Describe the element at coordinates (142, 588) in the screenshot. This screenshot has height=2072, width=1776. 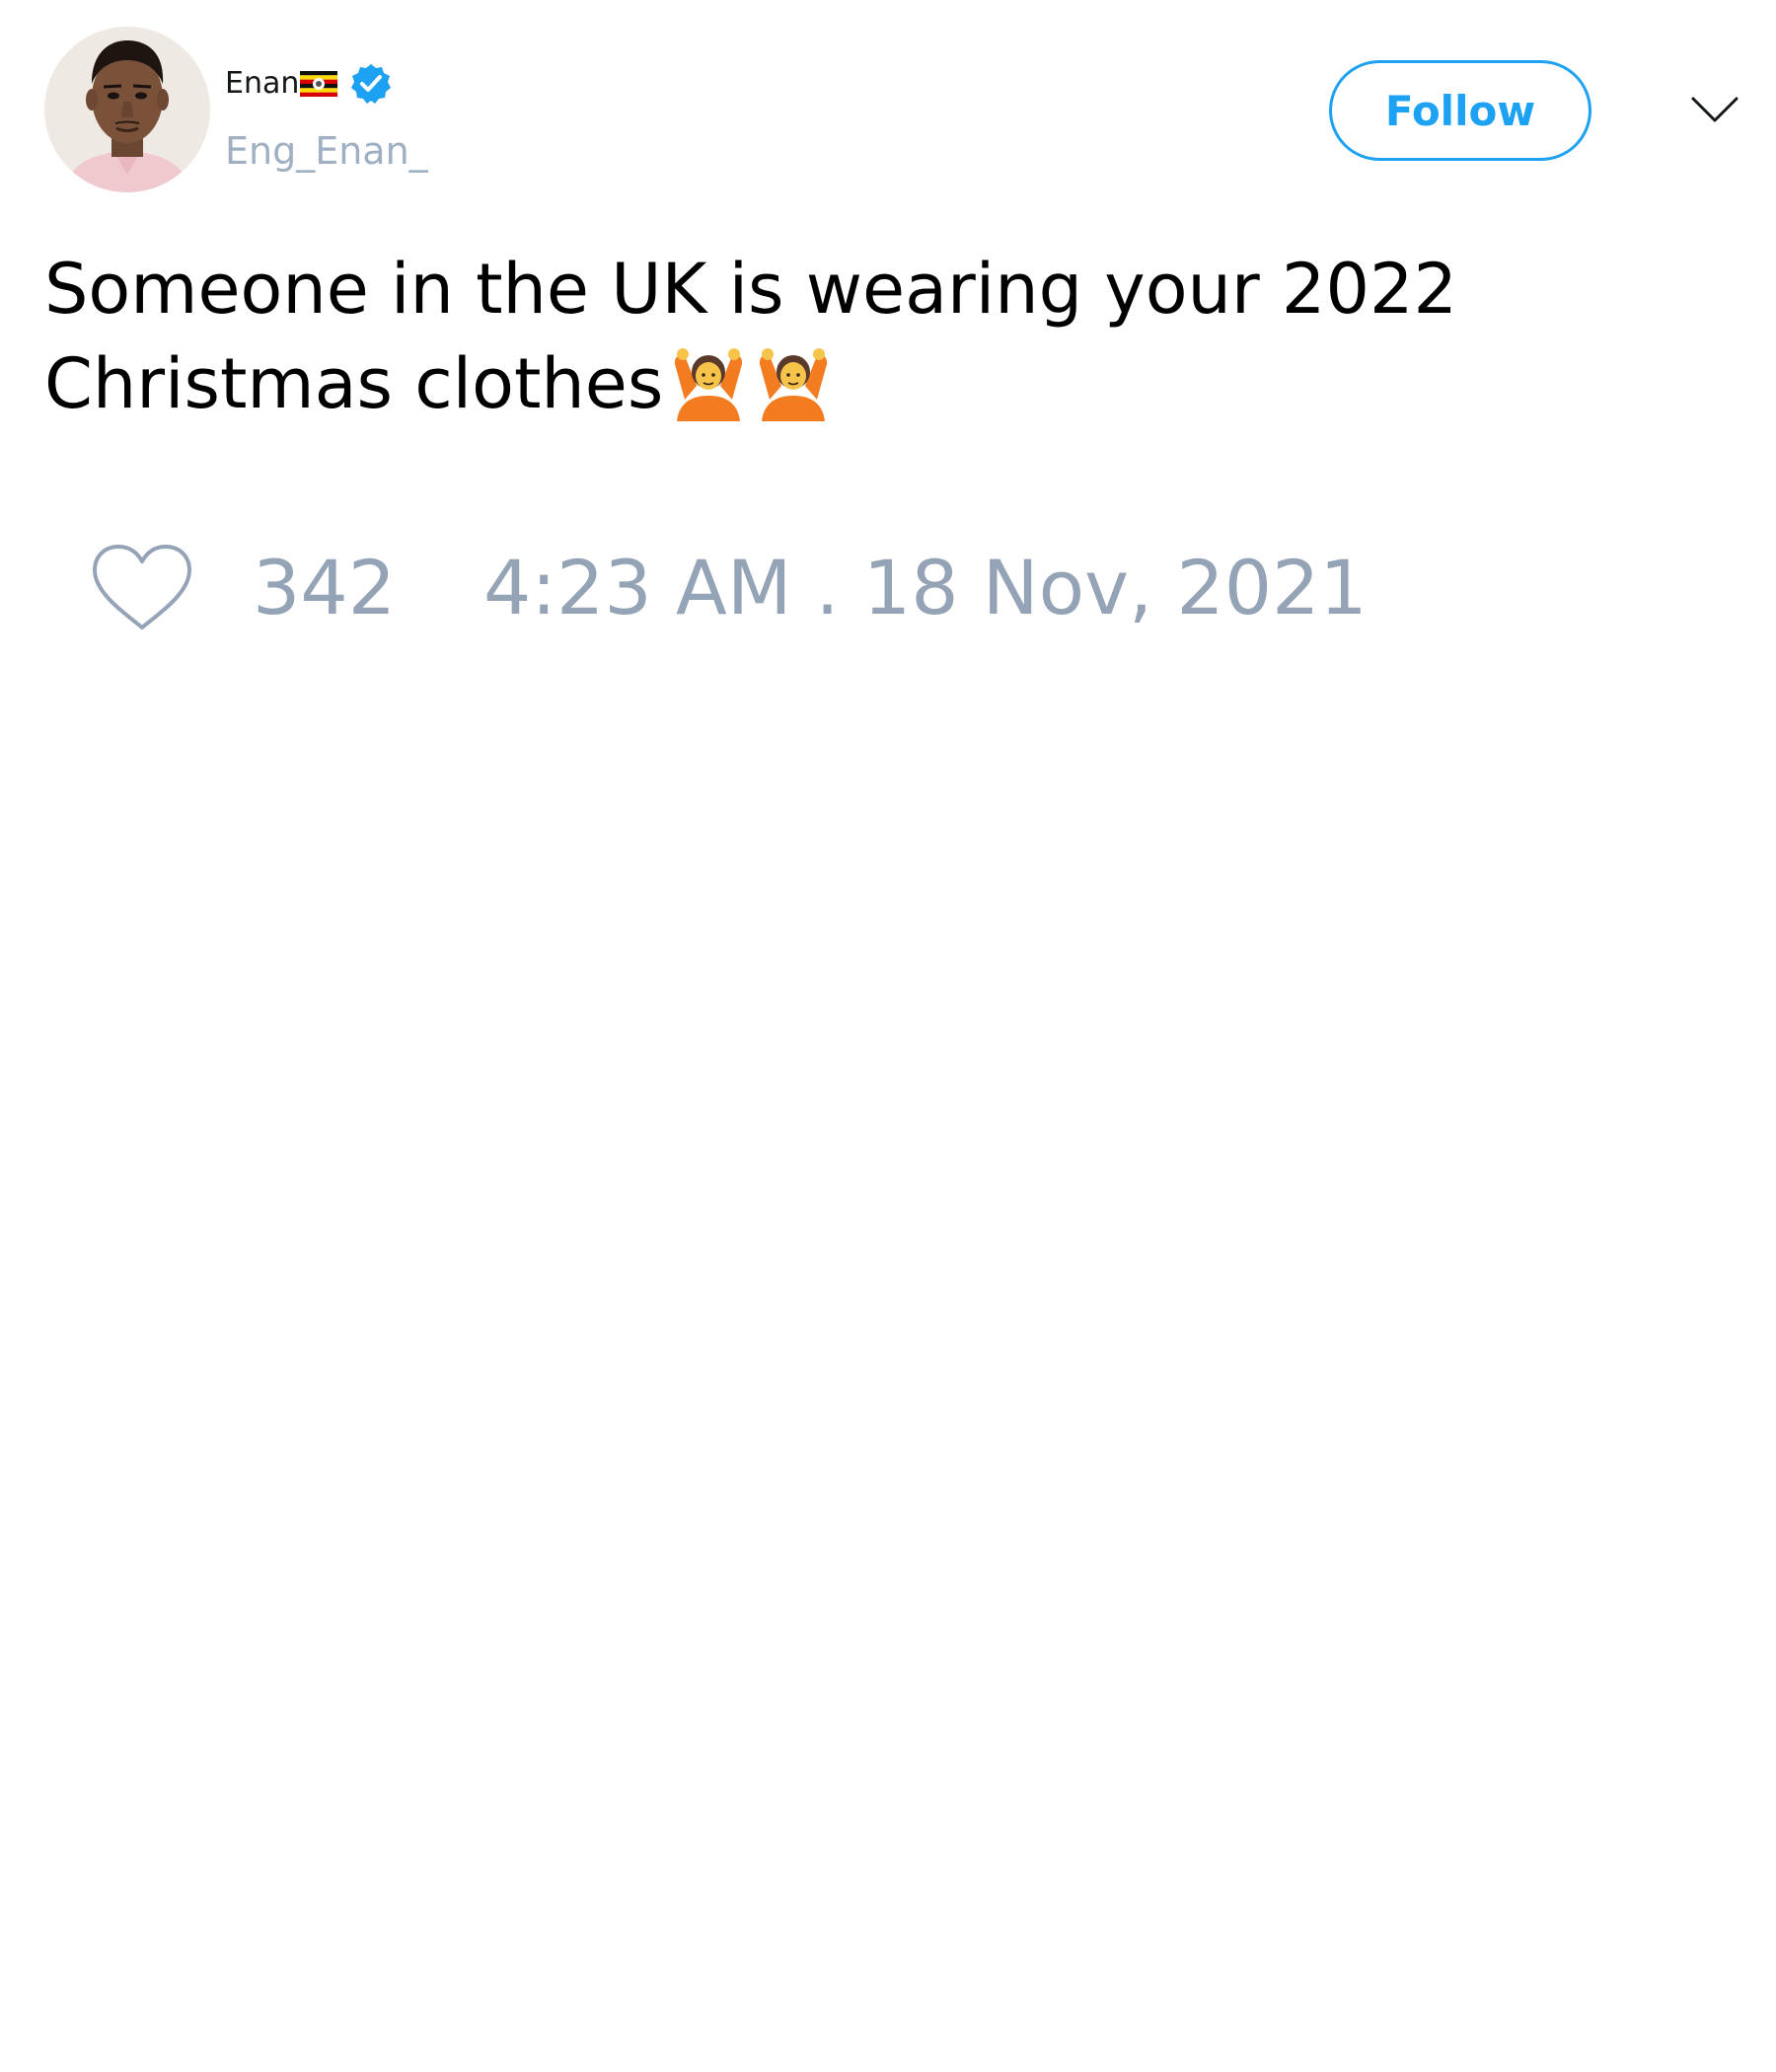
I see `heart-icon` at that location.